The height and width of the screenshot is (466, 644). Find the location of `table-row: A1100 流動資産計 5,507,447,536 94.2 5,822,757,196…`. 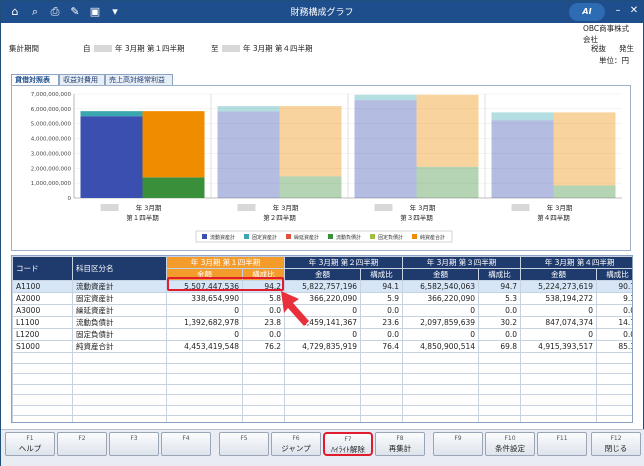

table-row: A1100 流動資産計 5,507,447,536 94.2 5,822,757,196… is located at coordinates (322, 286).